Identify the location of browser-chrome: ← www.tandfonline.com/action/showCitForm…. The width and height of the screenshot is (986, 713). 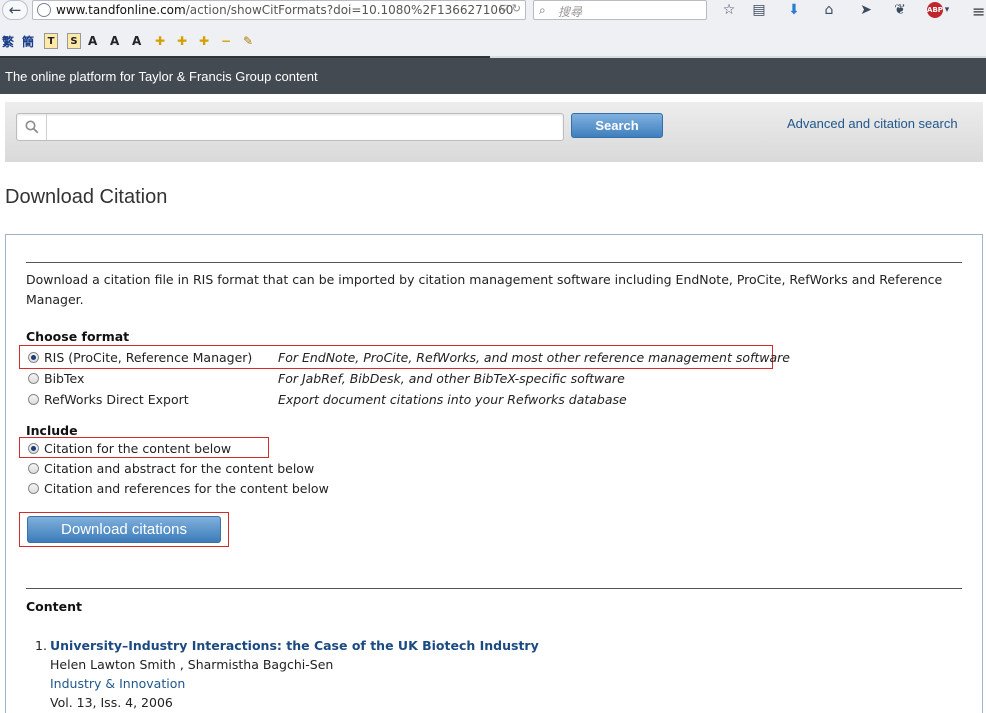
(493, 28).